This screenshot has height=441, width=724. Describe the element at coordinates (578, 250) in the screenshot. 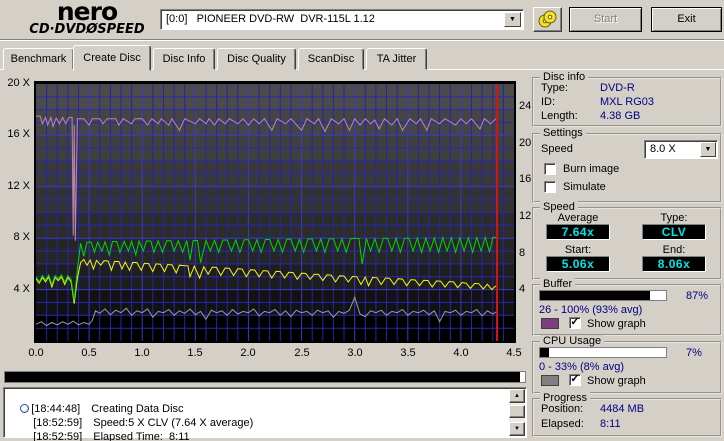

I see `speed-start-label: Start:` at that location.